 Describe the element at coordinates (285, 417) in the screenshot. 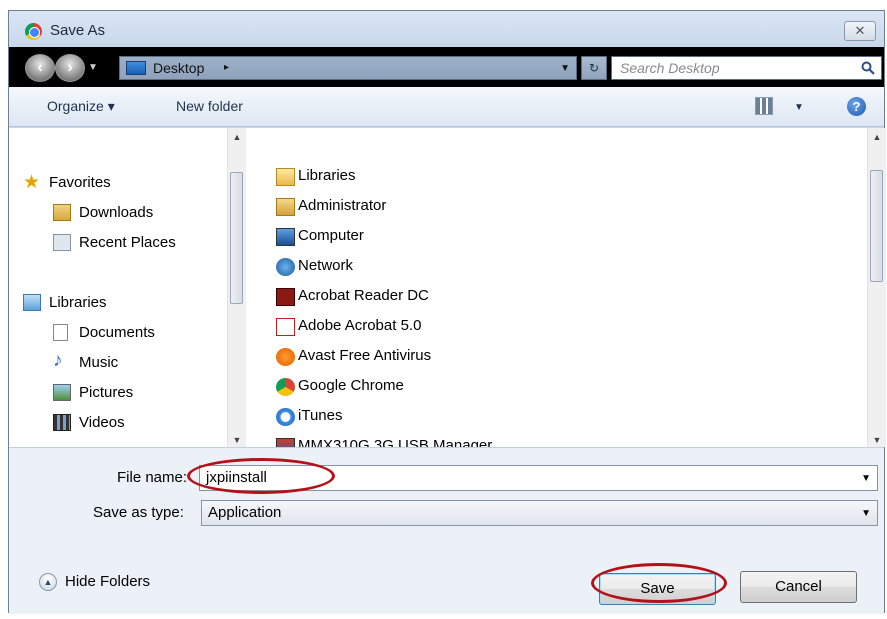

I see `itunes-shortcut-icon` at that location.